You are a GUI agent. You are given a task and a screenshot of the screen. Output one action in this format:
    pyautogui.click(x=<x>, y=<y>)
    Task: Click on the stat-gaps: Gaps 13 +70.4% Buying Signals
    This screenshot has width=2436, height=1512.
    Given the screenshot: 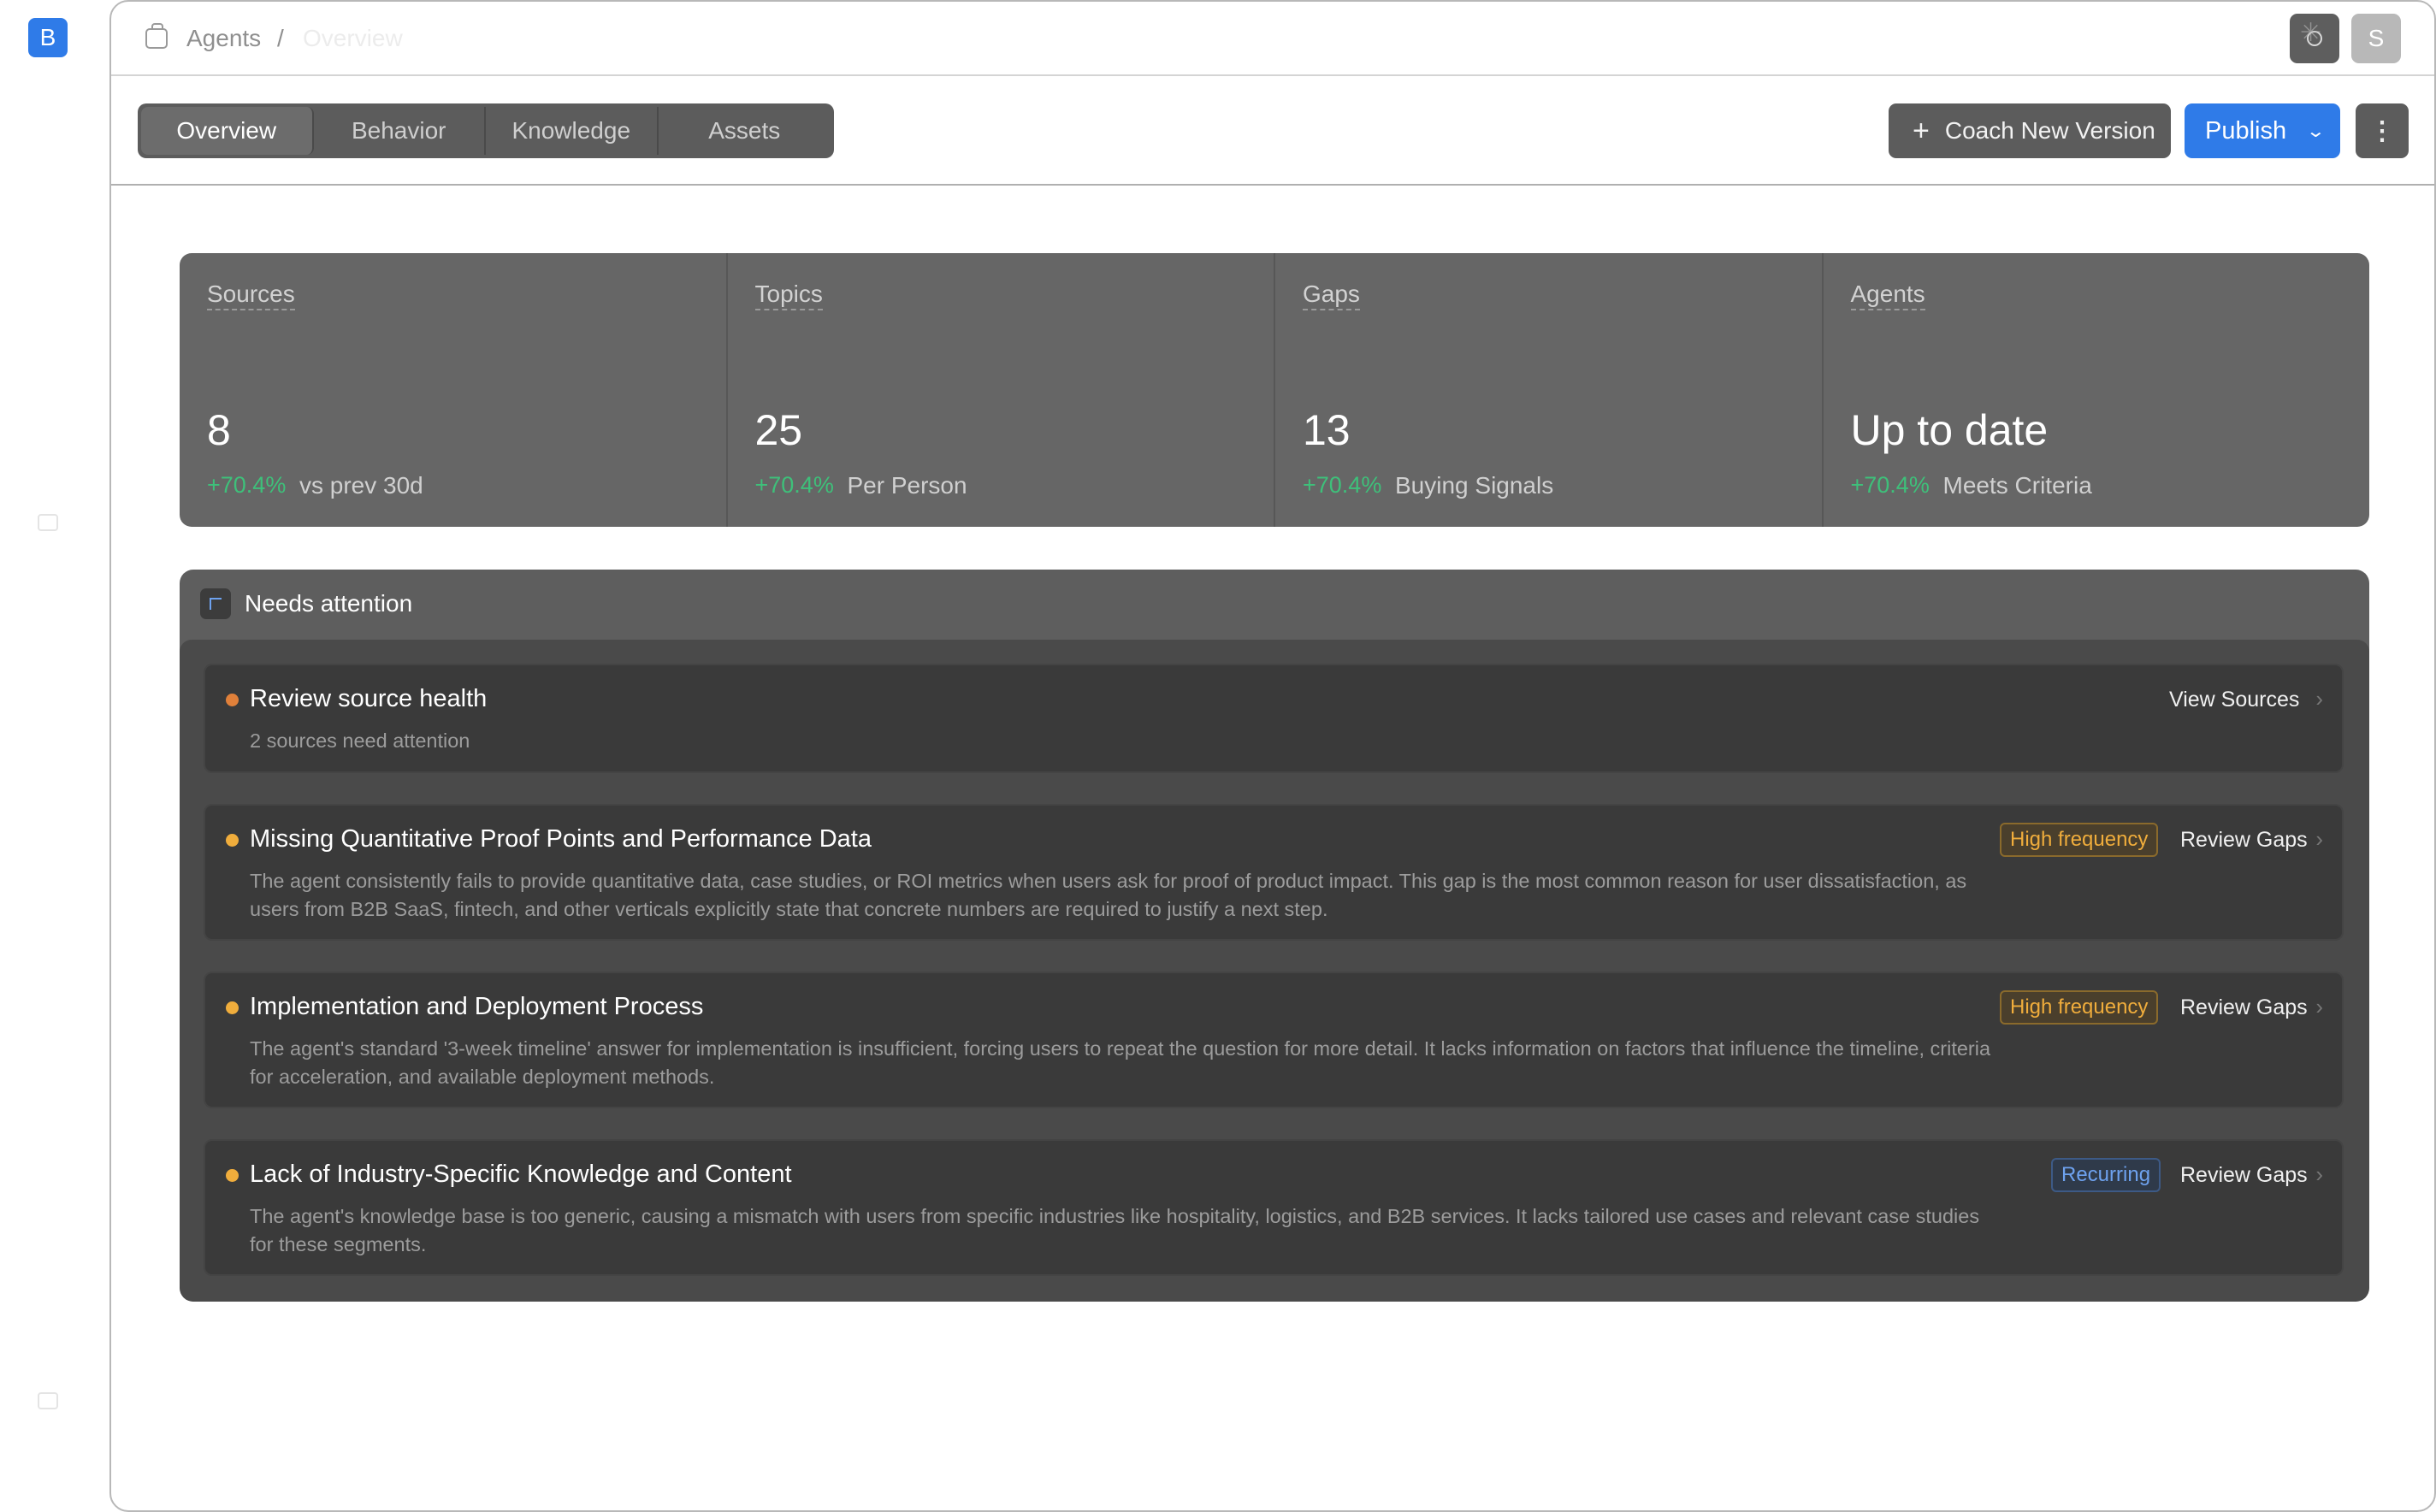 What is the action you would take?
    pyautogui.click(x=1549, y=390)
    